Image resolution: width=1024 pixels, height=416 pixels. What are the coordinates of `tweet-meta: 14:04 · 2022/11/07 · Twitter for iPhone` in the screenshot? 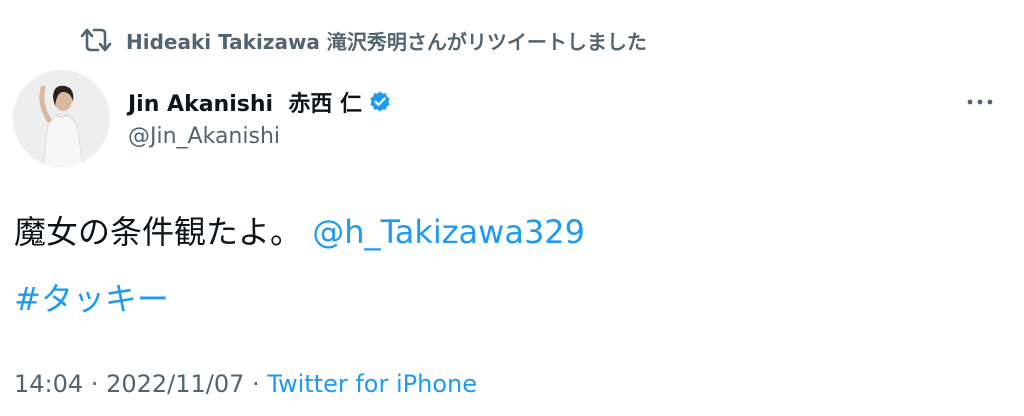 It's located at (245, 384).